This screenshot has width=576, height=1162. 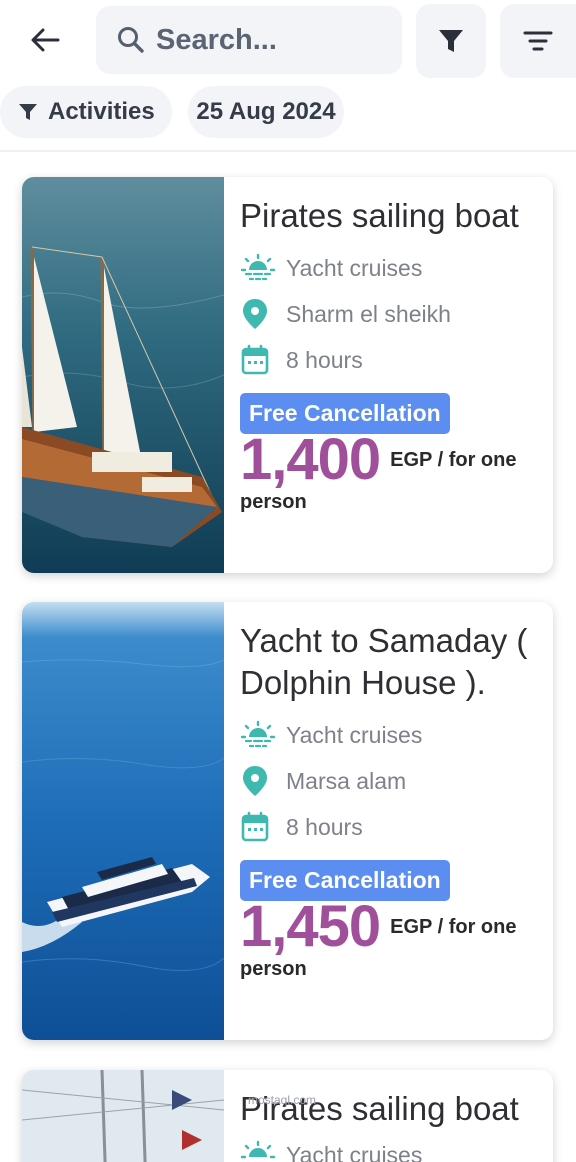 I want to click on filter-chips: Activities 25 Aug 2024, so click(x=288, y=112).